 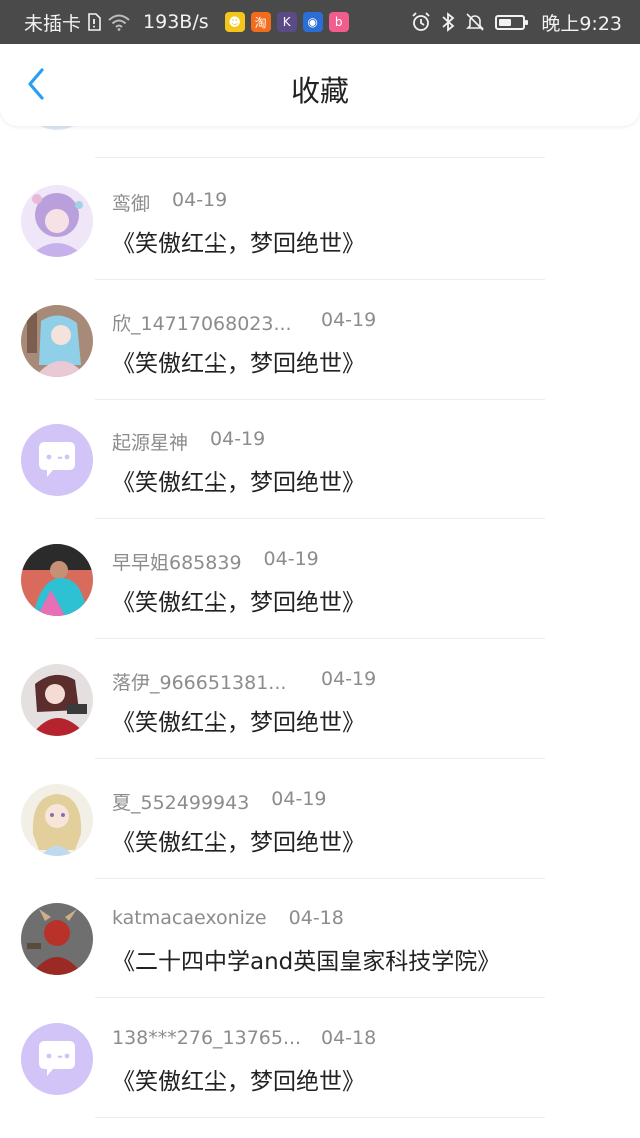 I want to click on item-meta: 落伊_966651381... 04-19, so click(x=244, y=681).